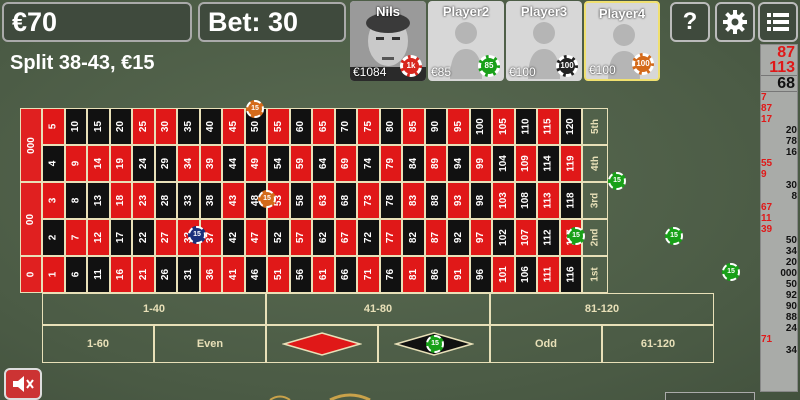 This screenshot has height=400, width=800. I want to click on zero-cell: 00, so click(31, 219).